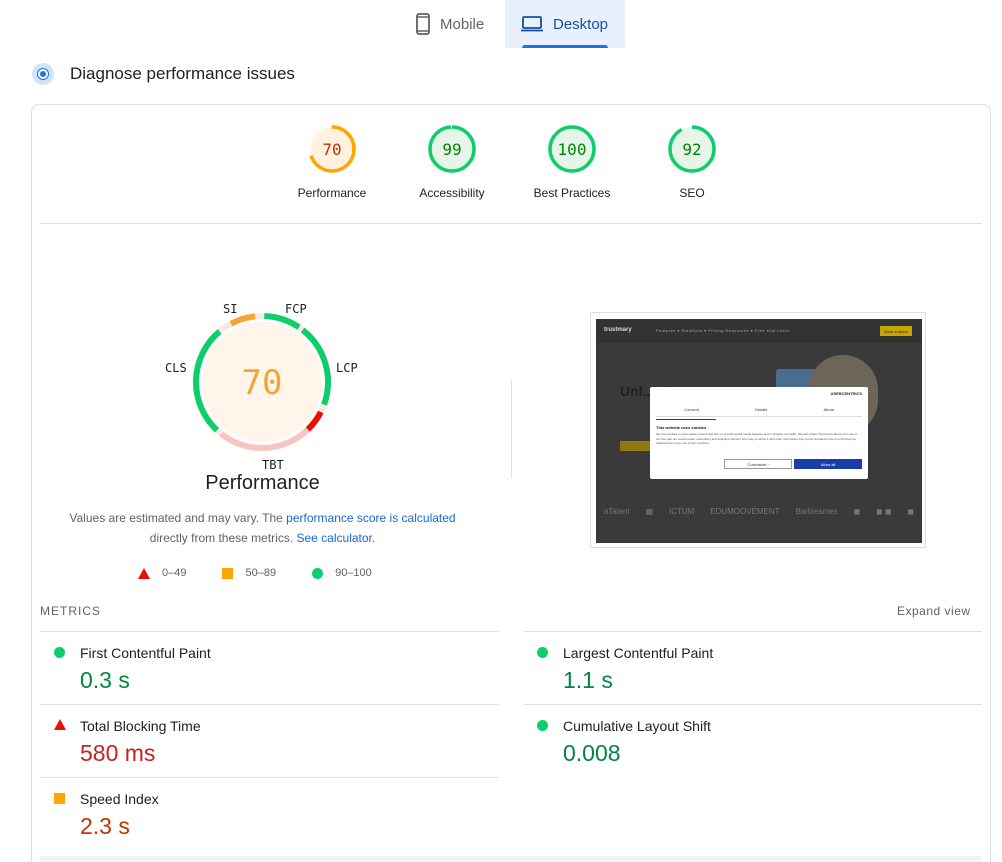 This screenshot has width=1002, height=862. Describe the element at coordinates (242, 320) in the screenshot. I see `gauge-segment-si` at that location.